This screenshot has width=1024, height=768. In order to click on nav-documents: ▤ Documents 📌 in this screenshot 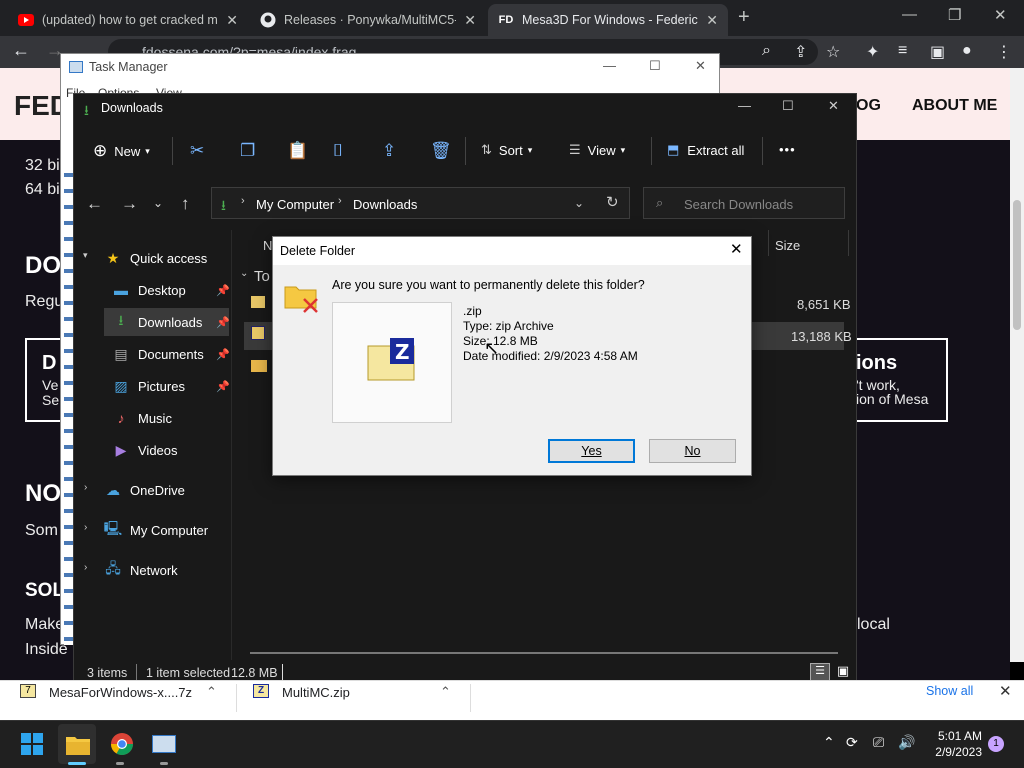, I will do `click(171, 354)`.